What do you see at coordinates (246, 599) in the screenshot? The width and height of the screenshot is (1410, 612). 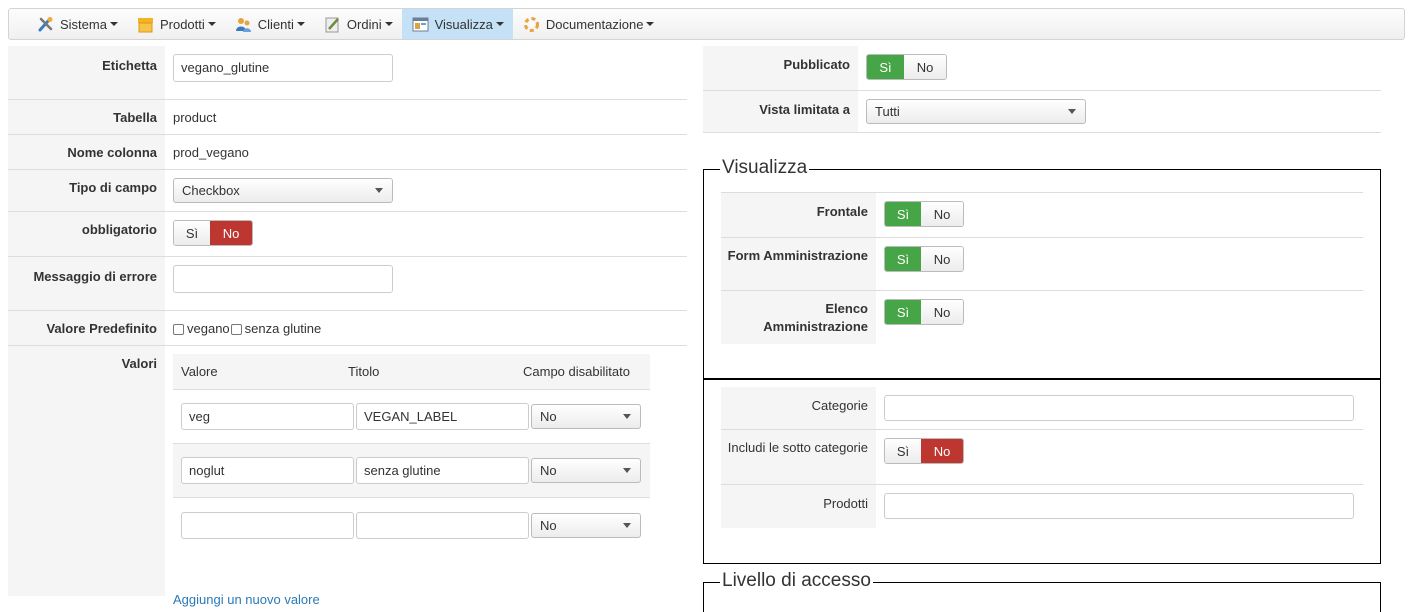 I see `add-value-link: Aggiungi un nuovo valore` at bounding box center [246, 599].